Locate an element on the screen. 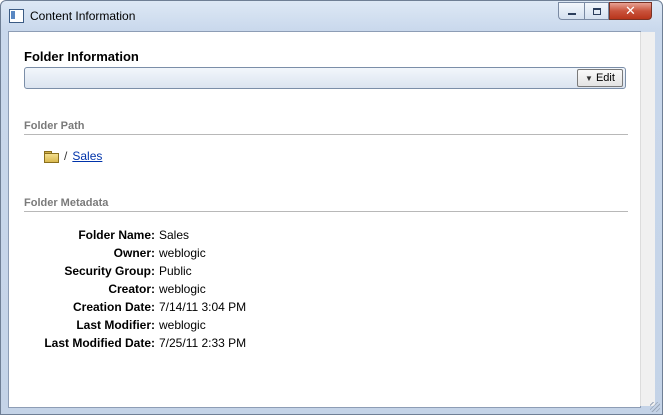  close-icon: ✕ is located at coordinates (630, 10).